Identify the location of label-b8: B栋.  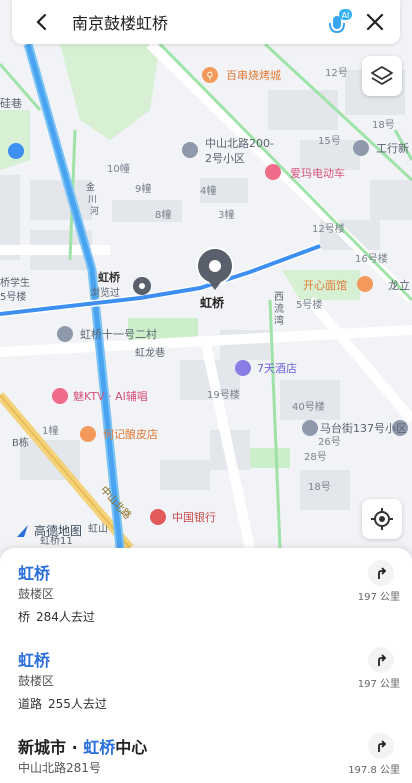
(20, 442).